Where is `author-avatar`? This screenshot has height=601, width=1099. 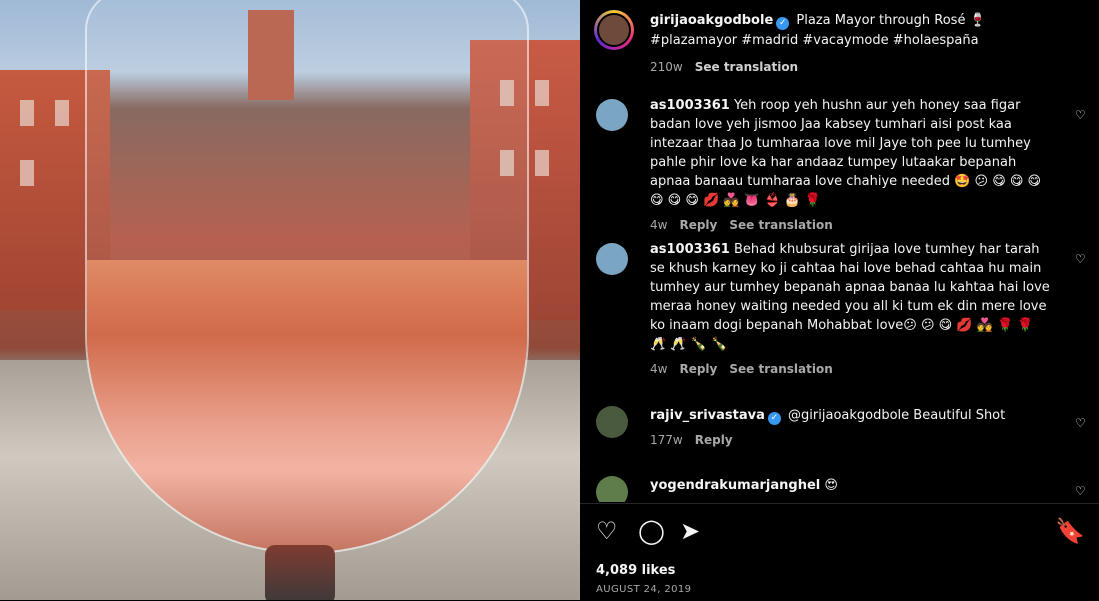 author-avatar is located at coordinates (614, 30).